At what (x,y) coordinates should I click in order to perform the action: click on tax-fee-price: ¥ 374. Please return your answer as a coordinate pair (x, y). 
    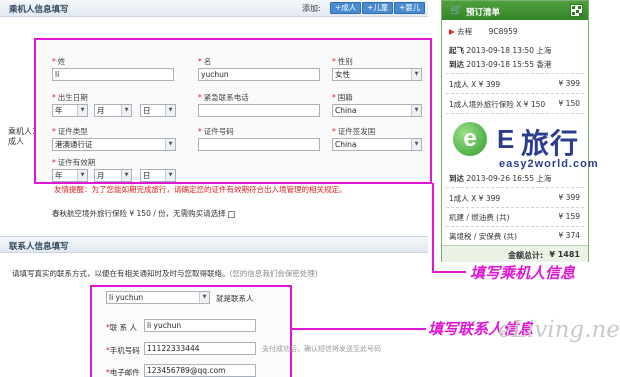
    Looking at the image, I should click on (569, 235).